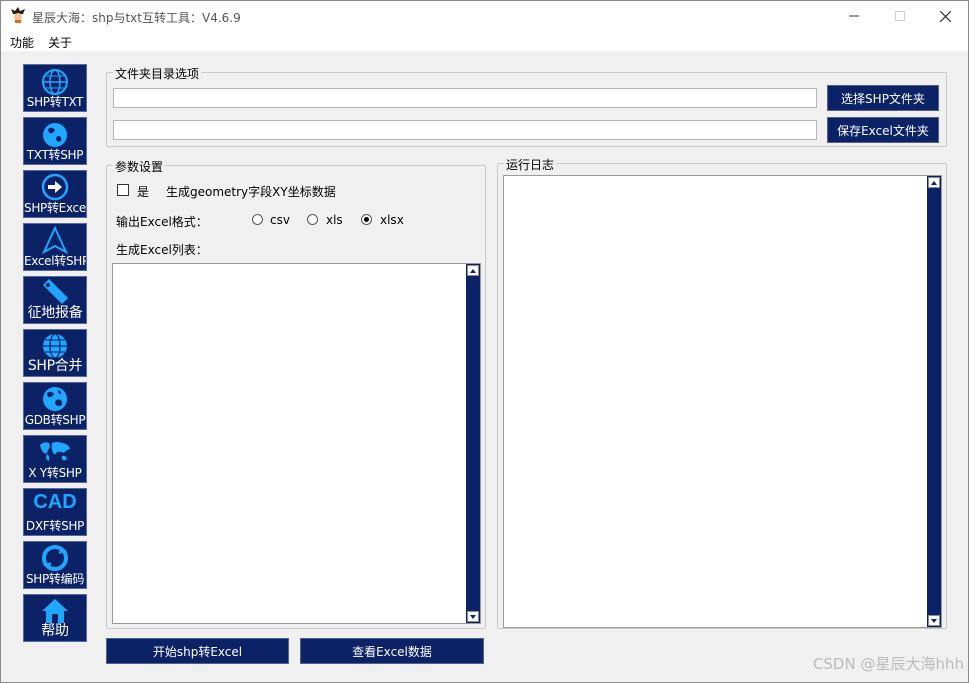 This screenshot has width=969, height=683. What do you see at coordinates (366, 219) in the screenshot?
I see `format-xlsx-radio` at bounding box center [366, 219].